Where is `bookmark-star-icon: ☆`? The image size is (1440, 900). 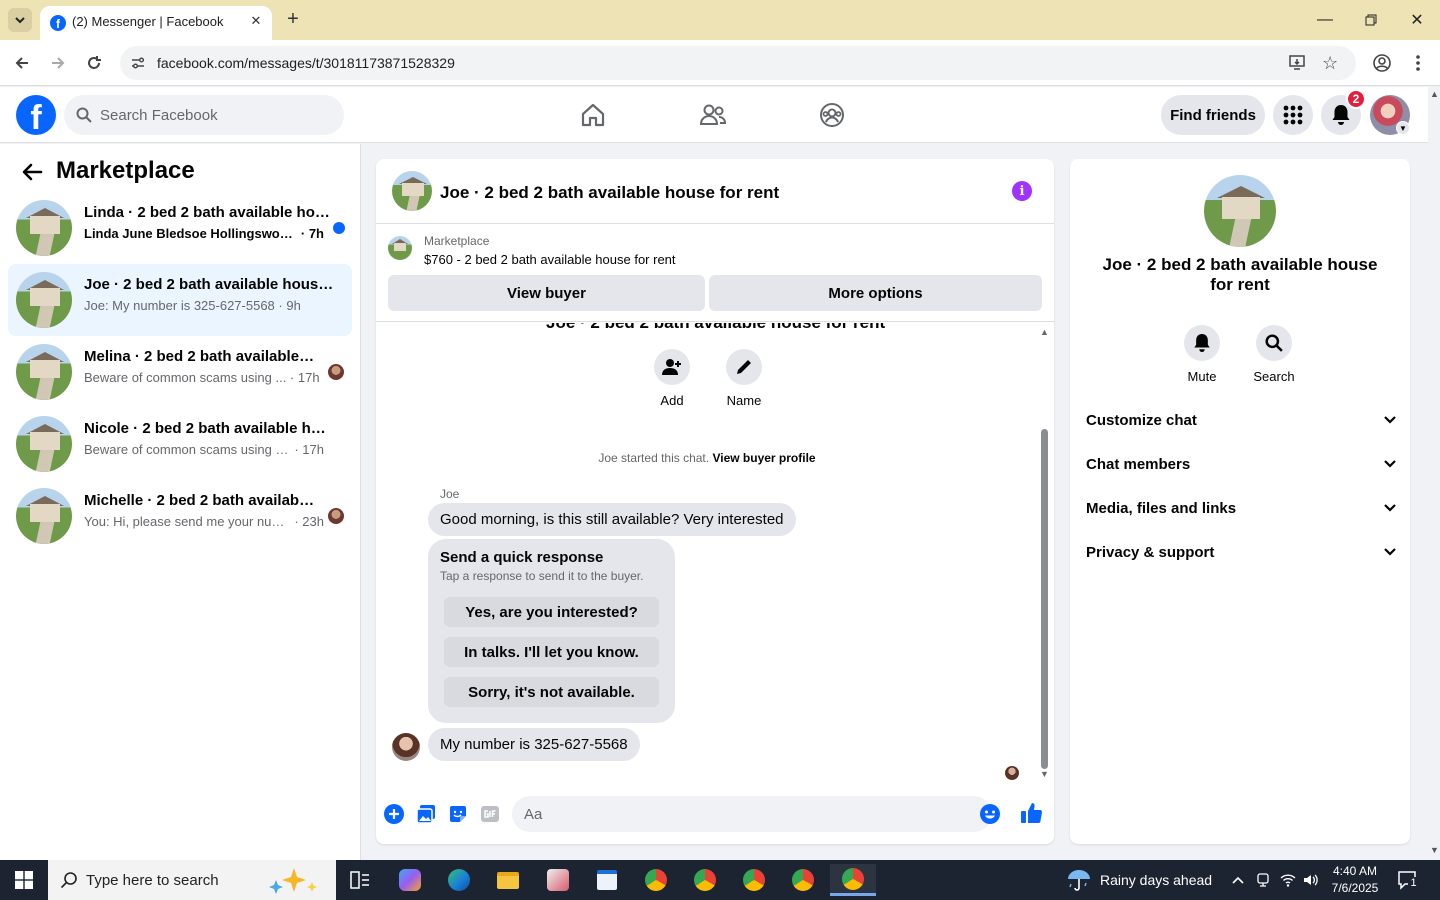 bookmark-star-icon: ☆ is located at coordinates (1332, 63).